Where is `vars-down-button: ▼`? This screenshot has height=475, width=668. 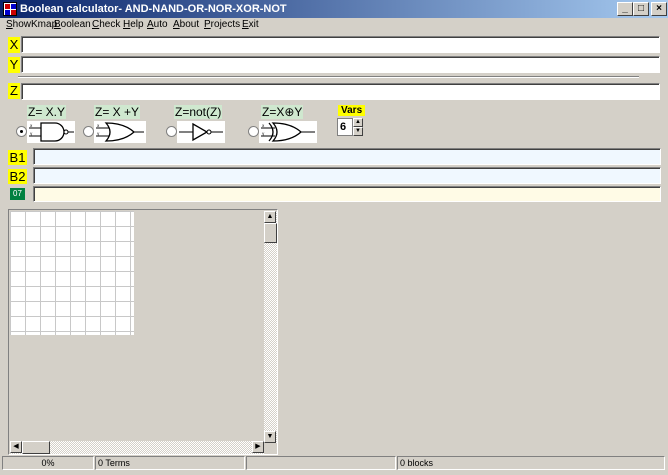 vars-down-button: ▼ is located at coordinates (358, 131).